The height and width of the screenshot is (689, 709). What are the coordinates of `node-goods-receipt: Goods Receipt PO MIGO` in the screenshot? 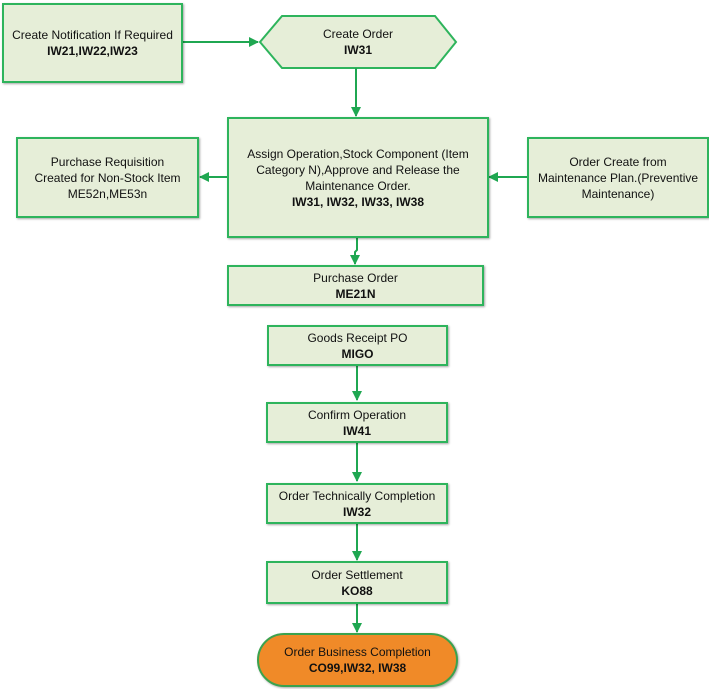 It's located at (357, 345).